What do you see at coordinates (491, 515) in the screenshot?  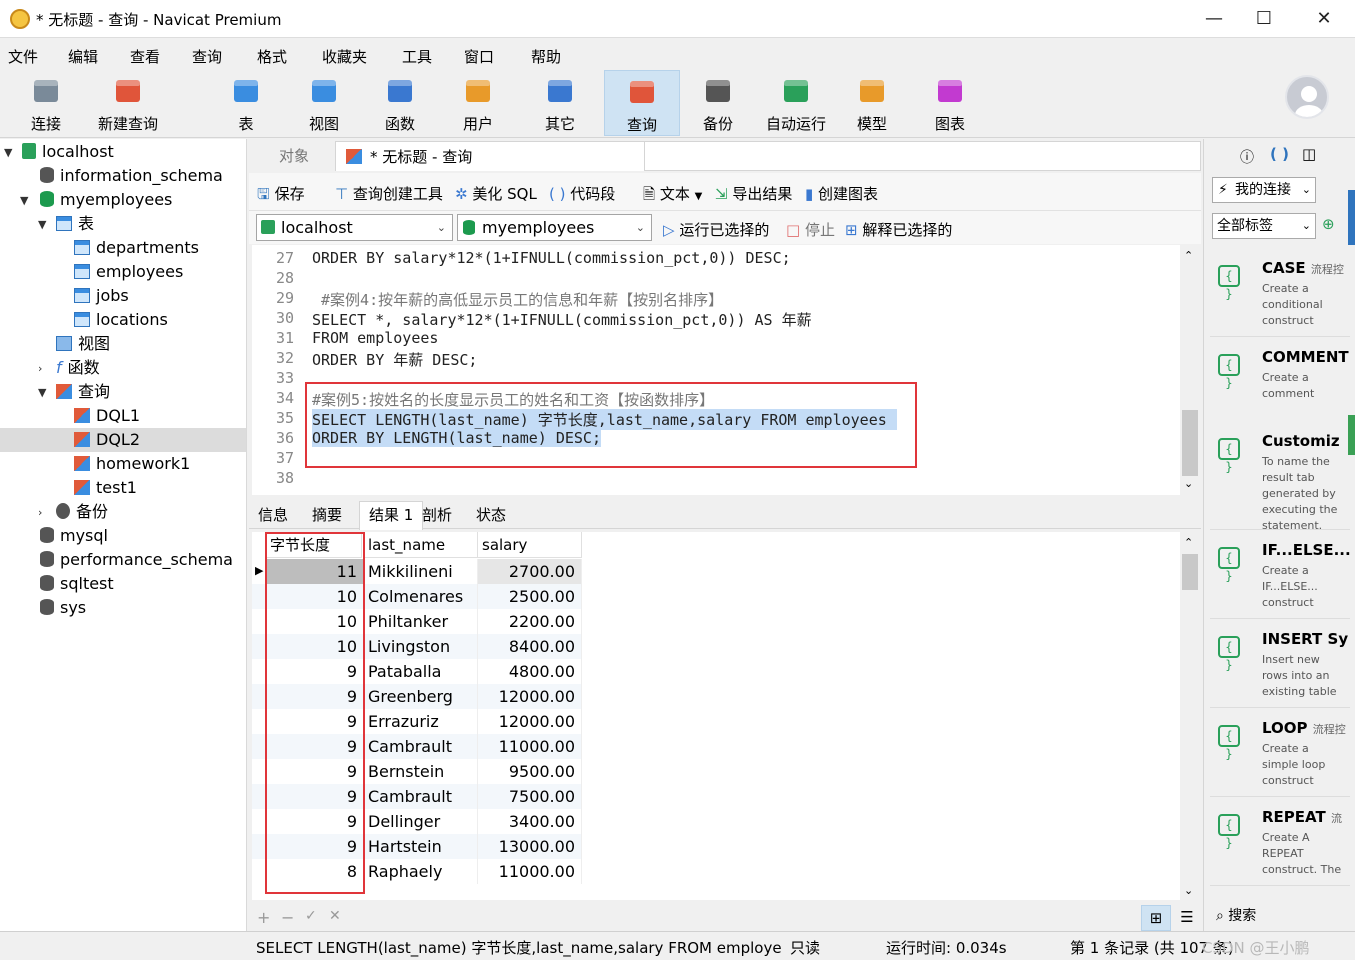 I see `tab-status: 状态` at bounding box center [491, 515].